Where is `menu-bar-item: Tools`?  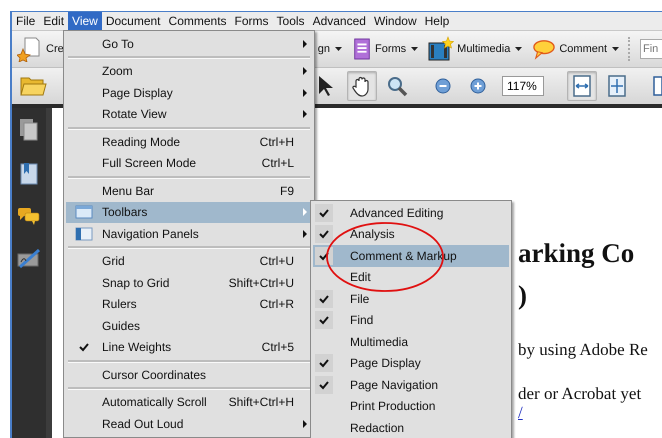 menu-bar-item: Tools is located at coordinates (290, 21).